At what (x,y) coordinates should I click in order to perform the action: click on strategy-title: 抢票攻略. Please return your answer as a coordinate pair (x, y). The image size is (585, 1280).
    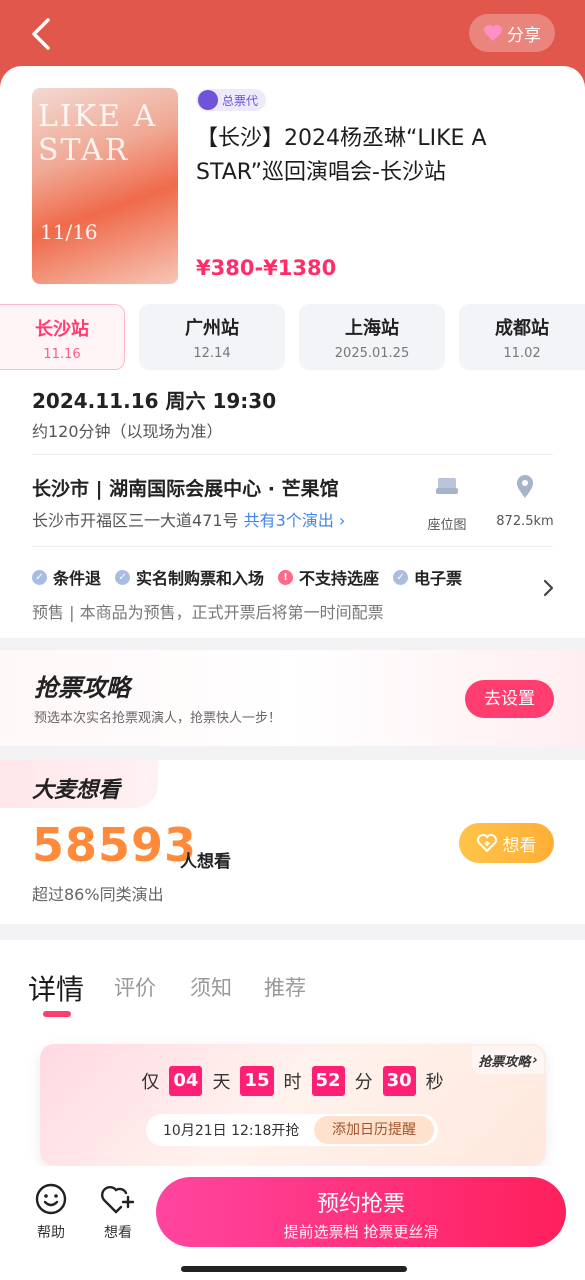
    Looking at the image, I should click on (82, 688).